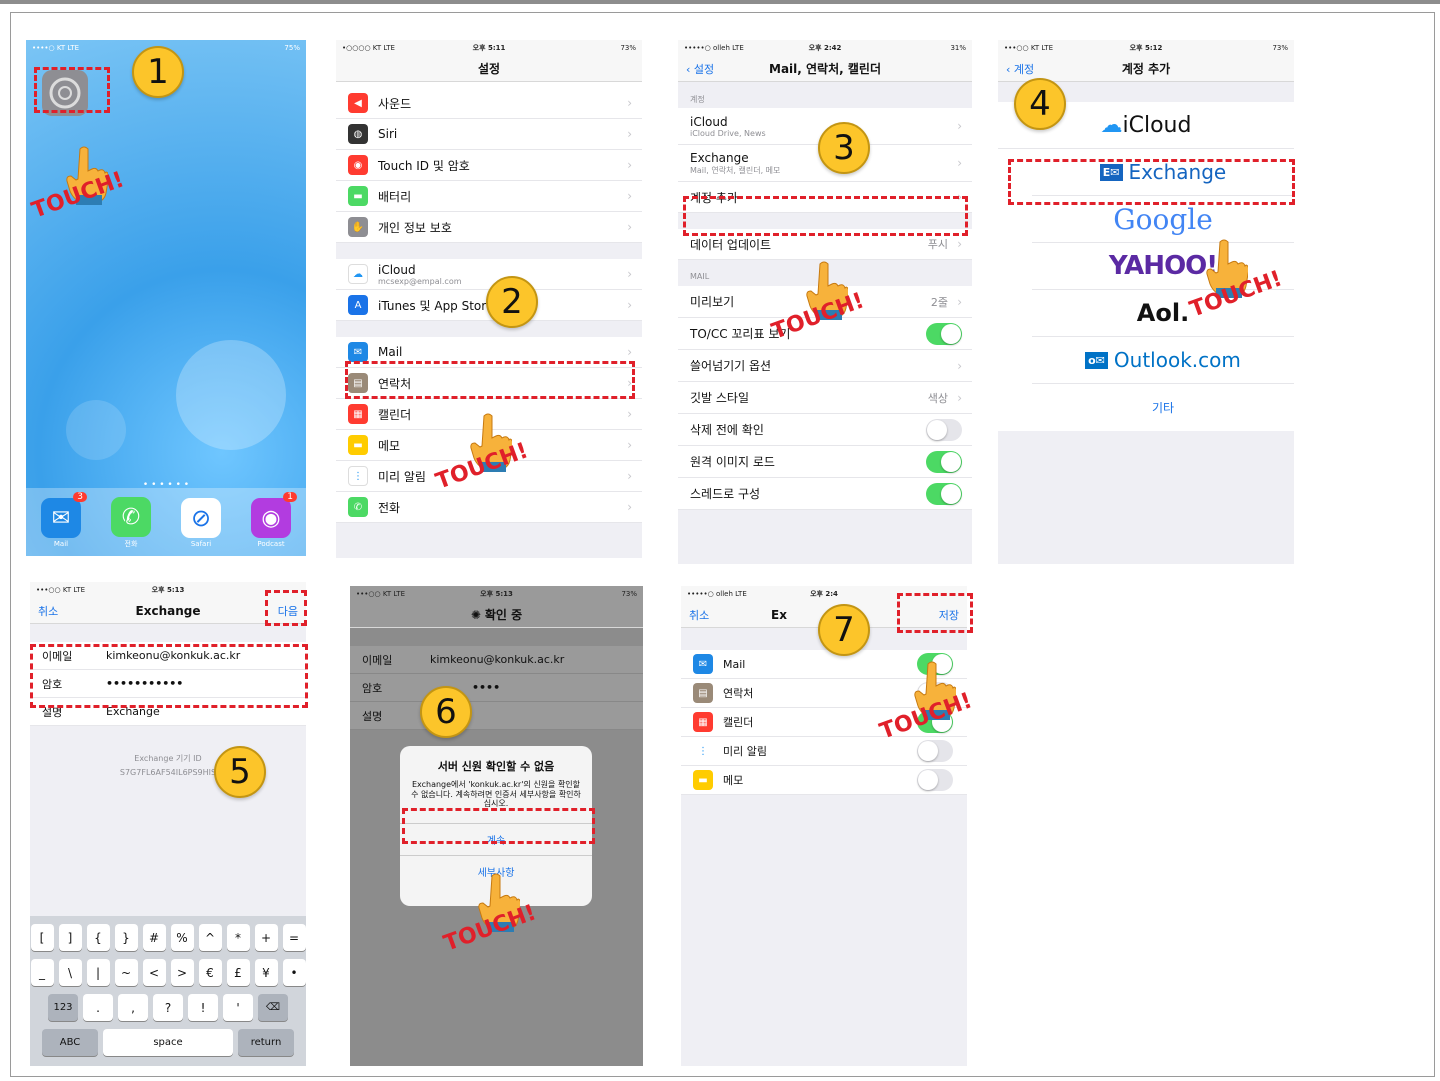 This screenshot has height=1081, width=1440. Describe the element at coordinates (154, 937) in the screenshot. I see `keyboard-key: #` at that location.